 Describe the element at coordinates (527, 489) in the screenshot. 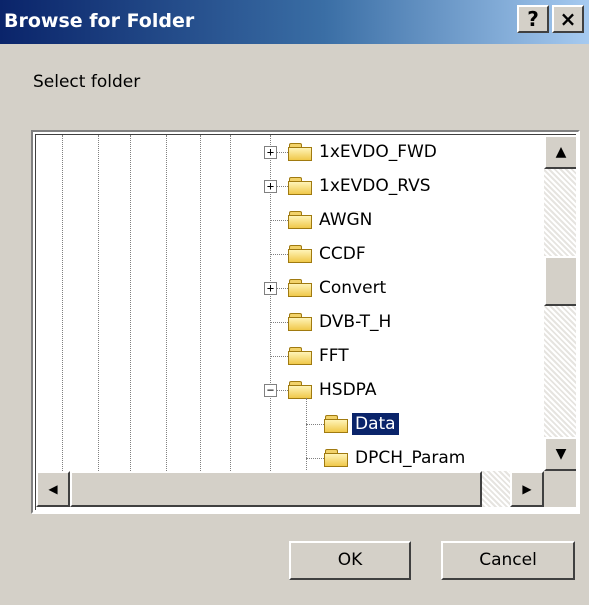

I see `scroll-right-button: ▶` at that location.